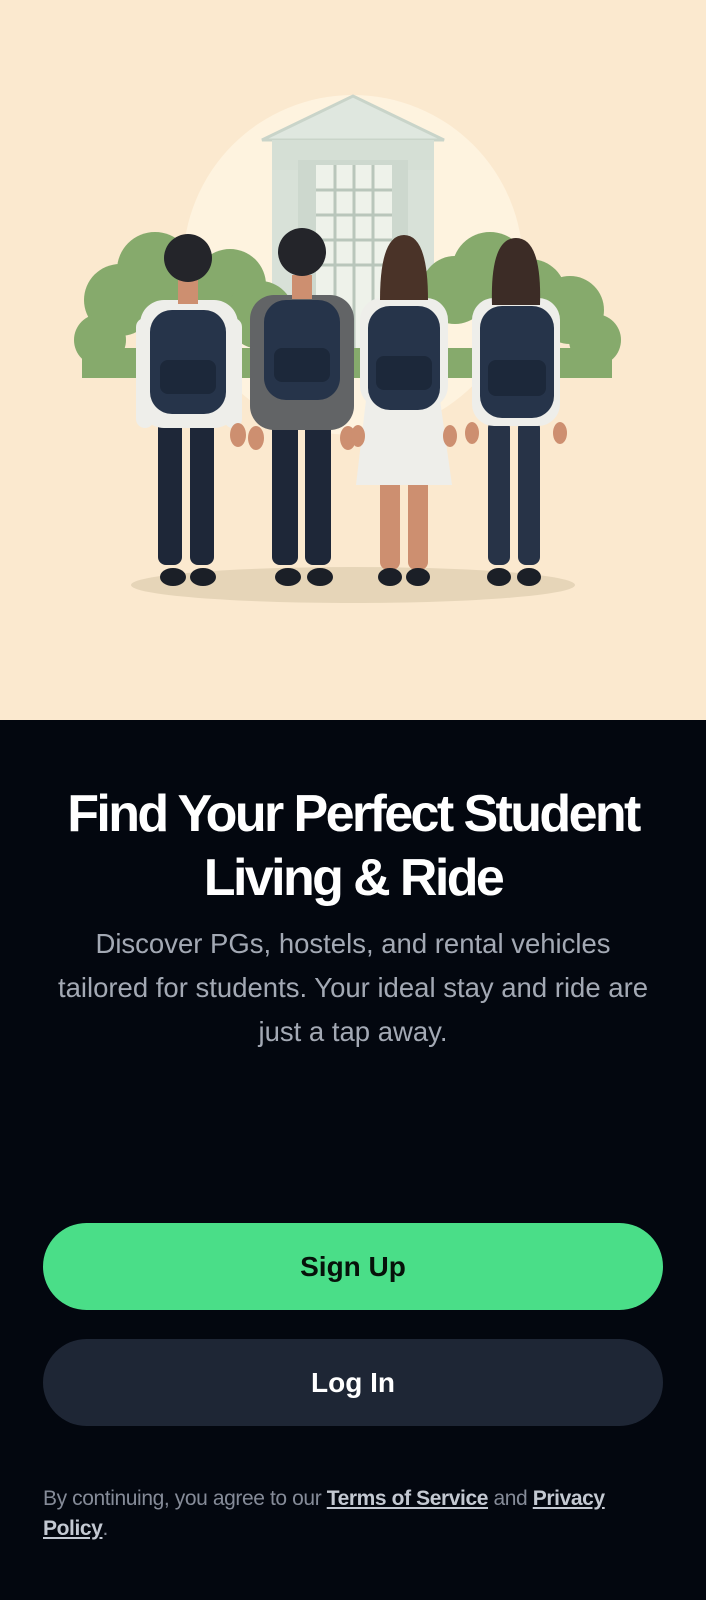 This screenshot has width=706, height=1600. Describe the element at coordinates (353, 1266) in the screenshot. I see `sign-up-button: Sign Up` at that location.